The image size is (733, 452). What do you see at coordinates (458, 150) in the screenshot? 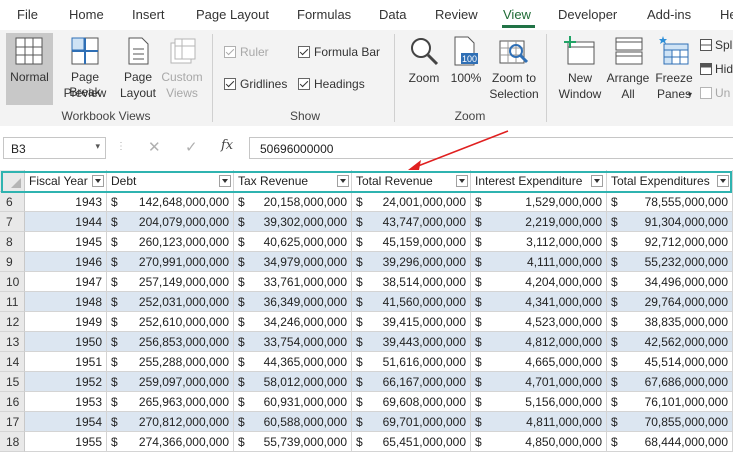
I see `annotation-arrow-icon` at bounding box center [458, 150].